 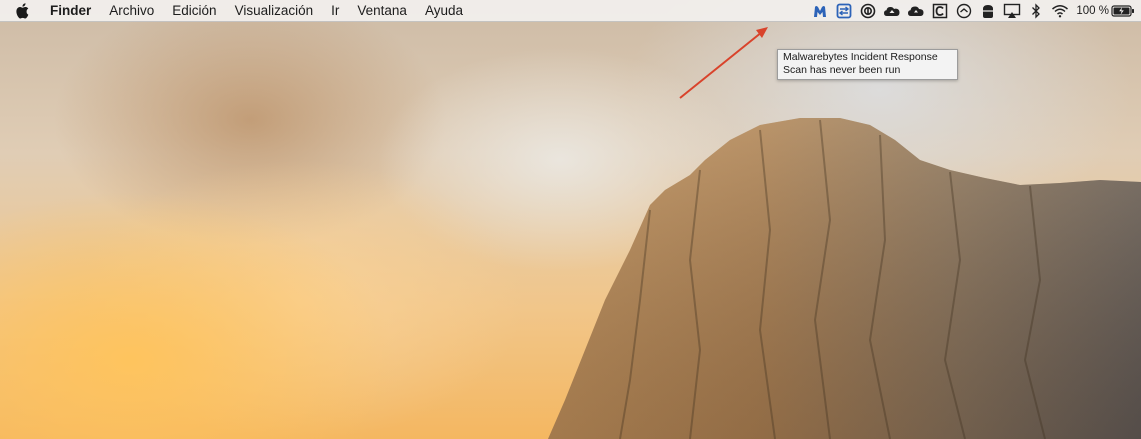 What do you see at coordinates (444, 11) in the screenshot?
I see `menu-ayuda: Ayuda` at bounding box center [444, 11].